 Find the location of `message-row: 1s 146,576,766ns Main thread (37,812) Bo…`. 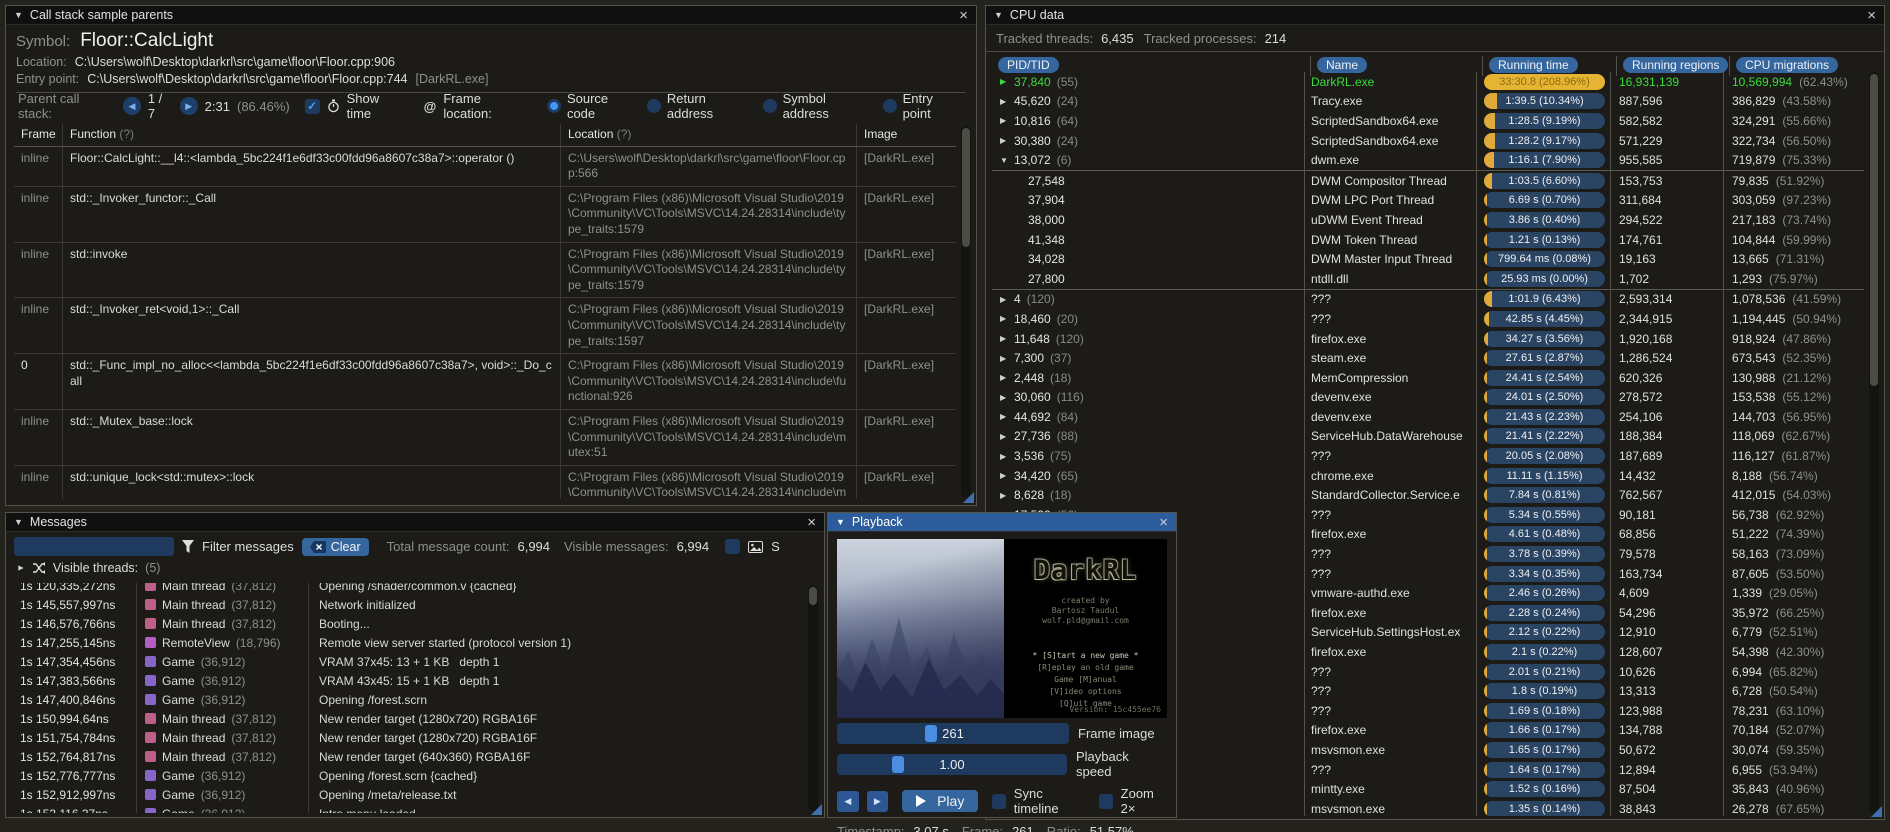

message-row: 1s 146,576,766ns Main thread (37,812) Bo… is located at coordinates (408, 623).